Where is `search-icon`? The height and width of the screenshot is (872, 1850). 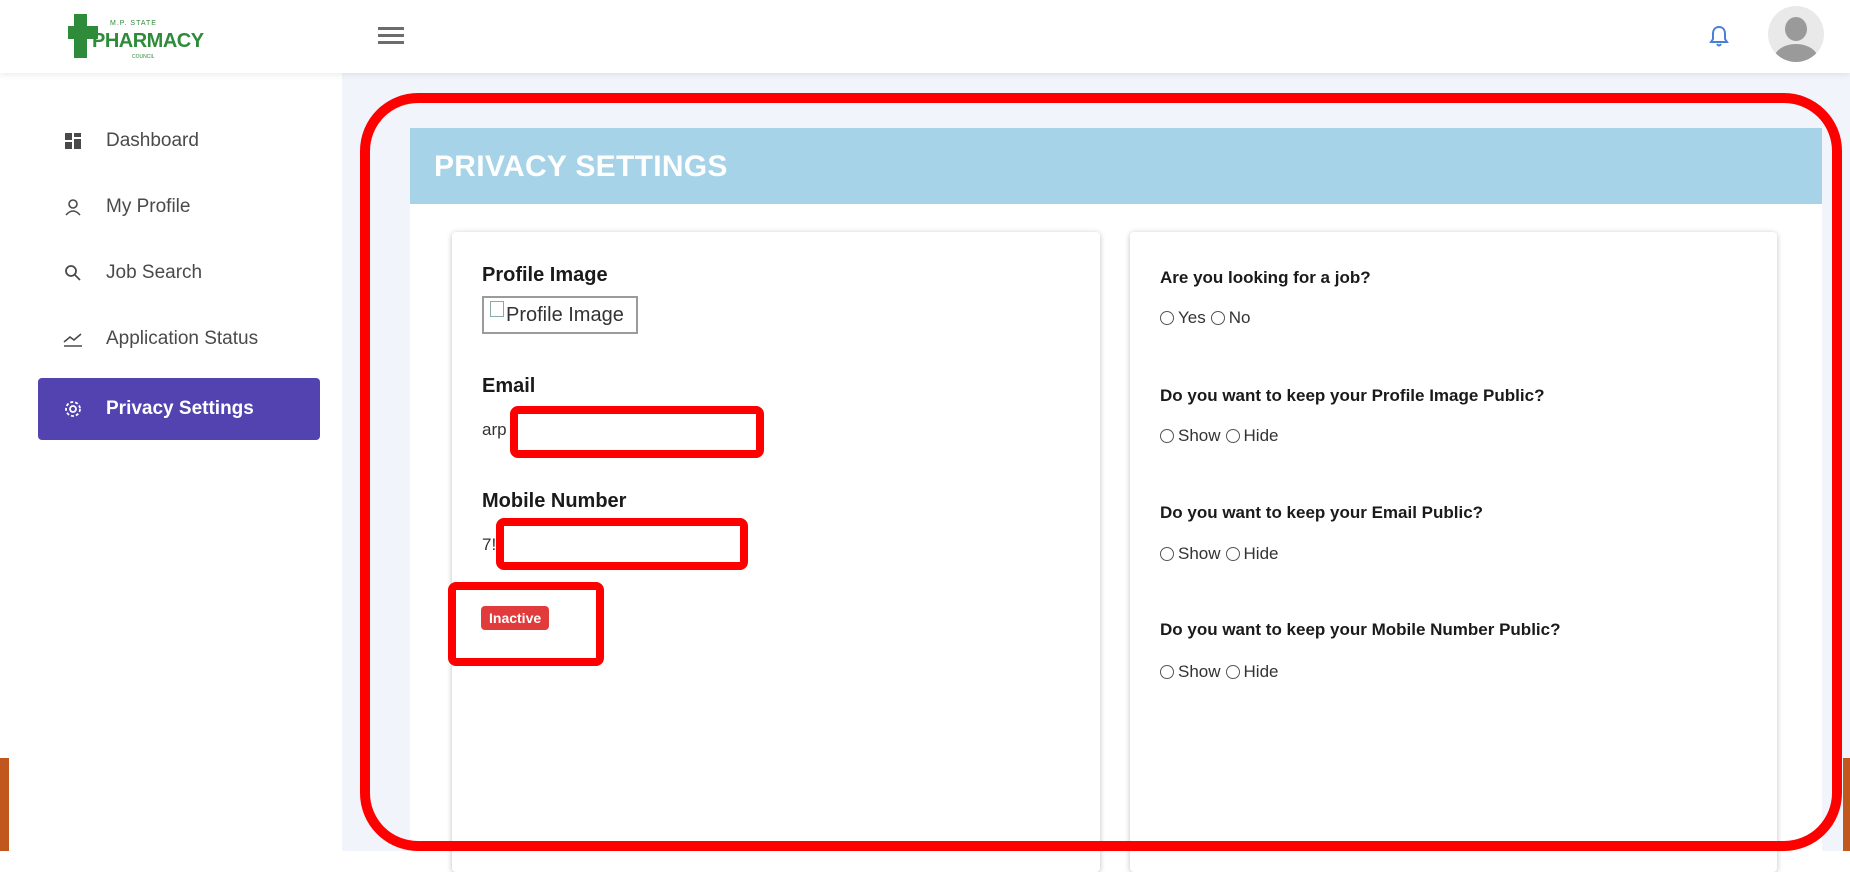 search-icon is located at coordinates (73, 273).